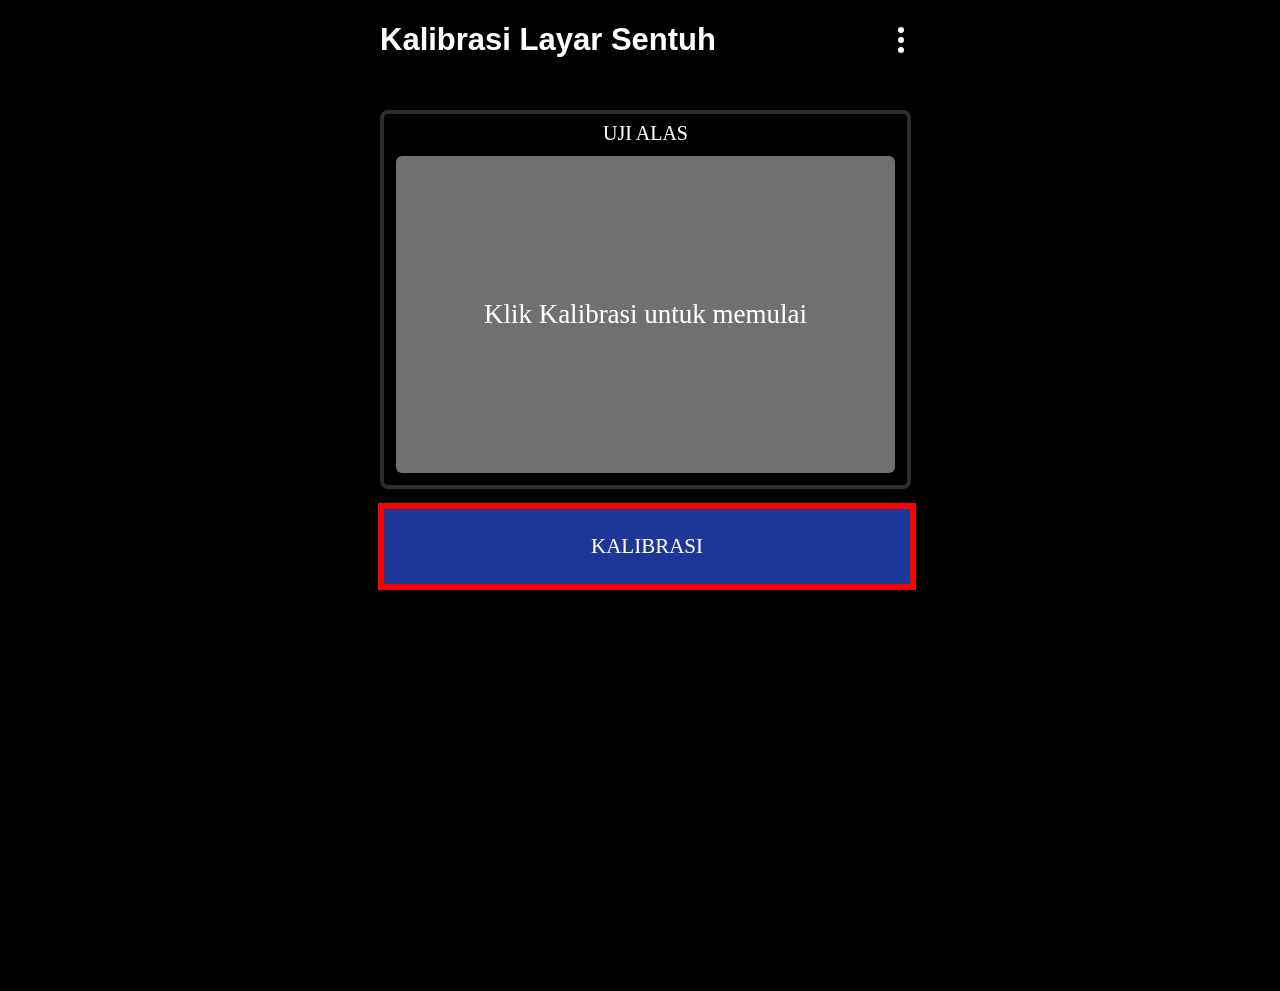 This screenshot has width=1280, height=991. I want to click on app-title: Kalibrasi Layar Sentuh, so click(548, 39).